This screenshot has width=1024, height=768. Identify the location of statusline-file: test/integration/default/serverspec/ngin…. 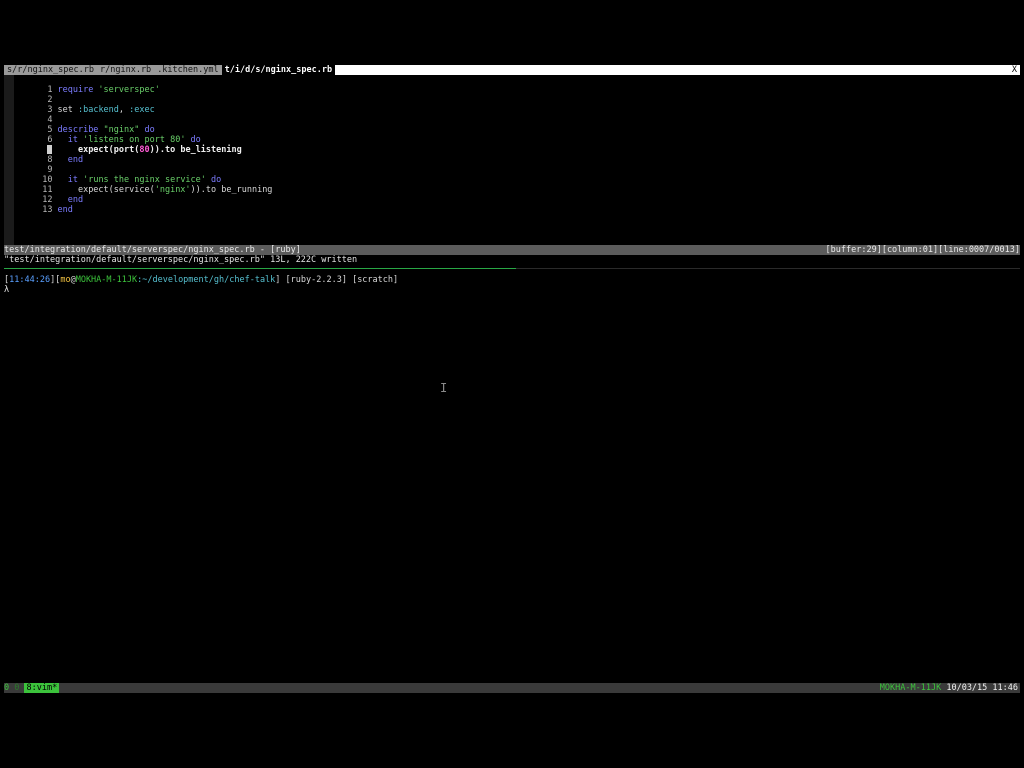
(152, 250).